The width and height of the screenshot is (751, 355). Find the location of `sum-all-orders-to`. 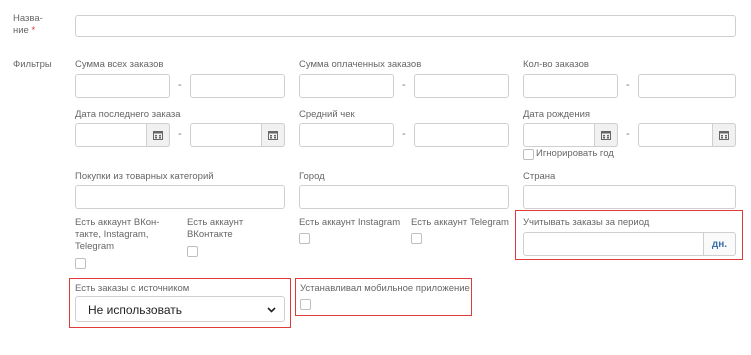

sum-all-orders-to is located at coordinates (237, 86).